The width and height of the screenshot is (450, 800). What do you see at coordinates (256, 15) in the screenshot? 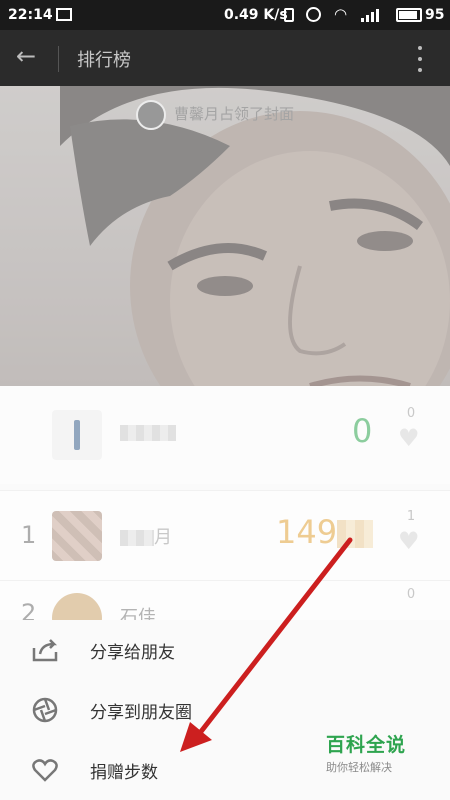
I see `network-speed: 0.49 K/s` at bounding box center [256, 15].